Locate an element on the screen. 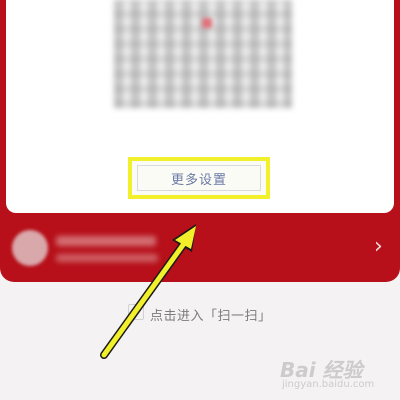  scan-link: 点击进入「扫一扫」 is located at coordinates (211, 314).